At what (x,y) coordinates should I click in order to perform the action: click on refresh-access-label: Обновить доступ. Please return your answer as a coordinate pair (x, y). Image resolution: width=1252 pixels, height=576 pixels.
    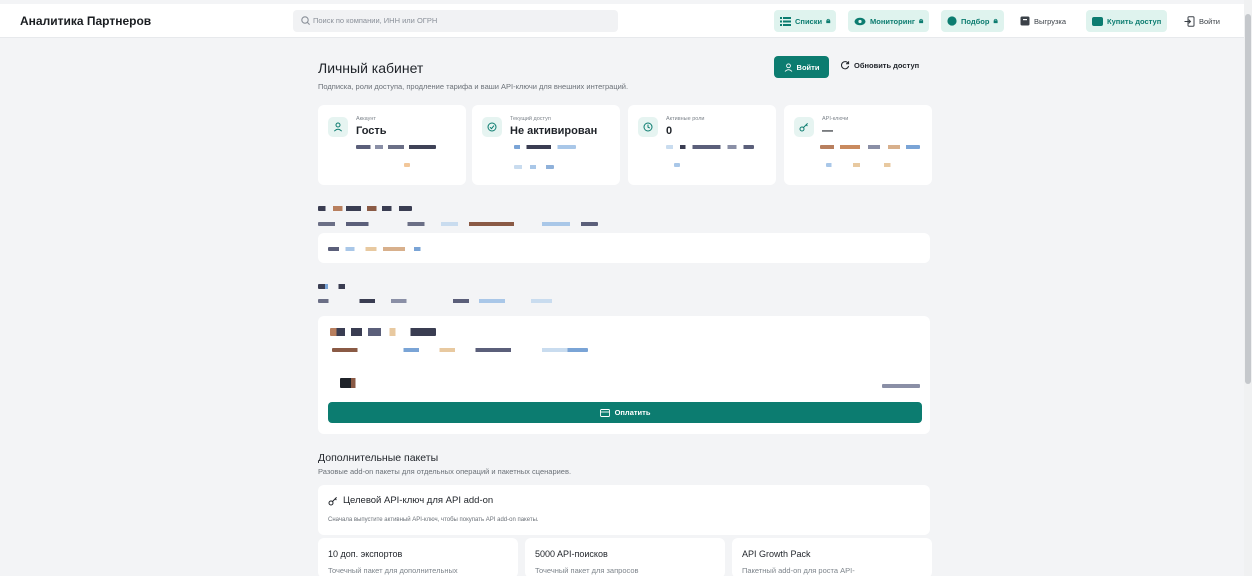
    Looking at the image, I should click on (887, 65).